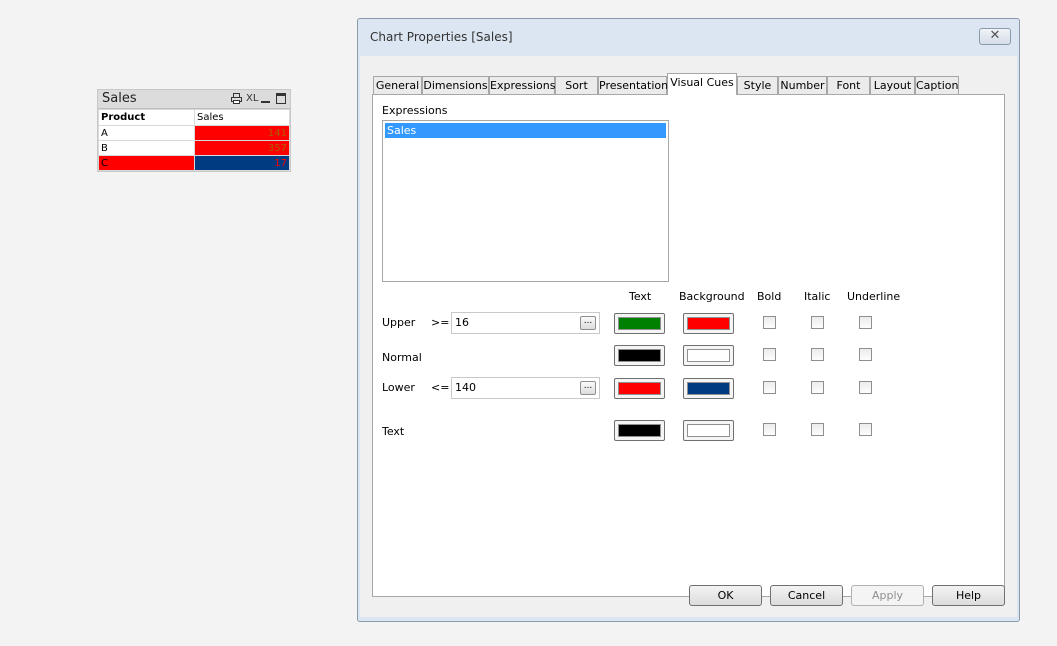 This screenshot has width=1057, height=646. I want to click on text-text-color-button, so click(639, 430).